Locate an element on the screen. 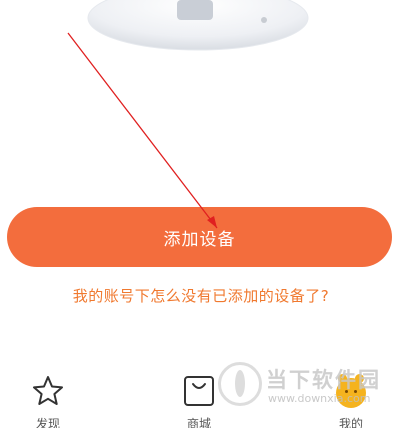 The height and width of the screenshot is (428, 402). bottom-nav: 发现 商城 我的 is located at coordinates (201, 398).